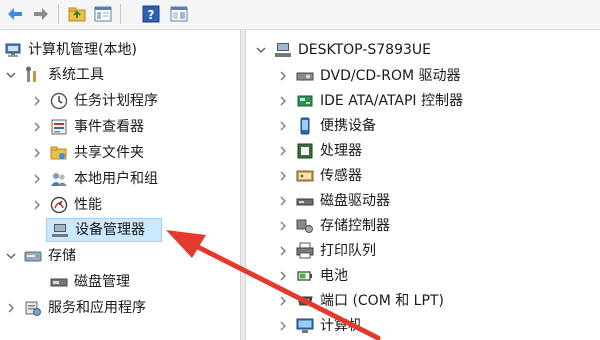 The width and height of the screenshot is (600, 340). I want to click on device-category: 磁盘驱动器, so click(333, 201).